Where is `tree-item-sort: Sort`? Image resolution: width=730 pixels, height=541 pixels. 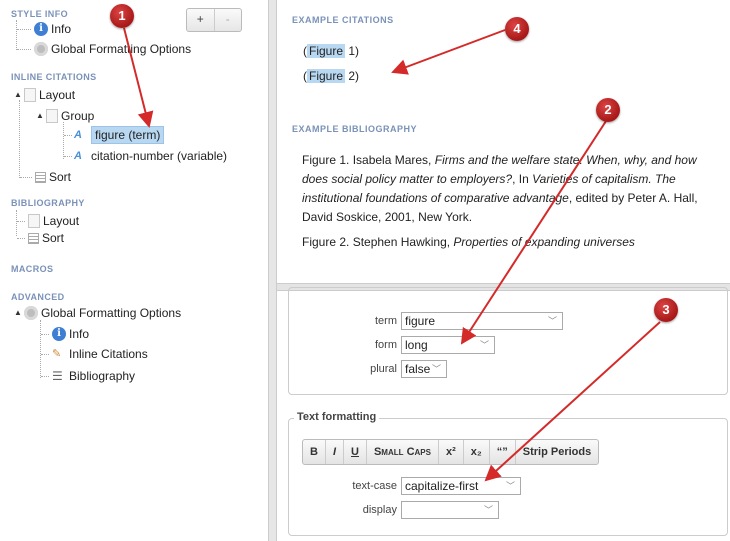 tree-item-sort: Sort is located at coordinates (45, 177).